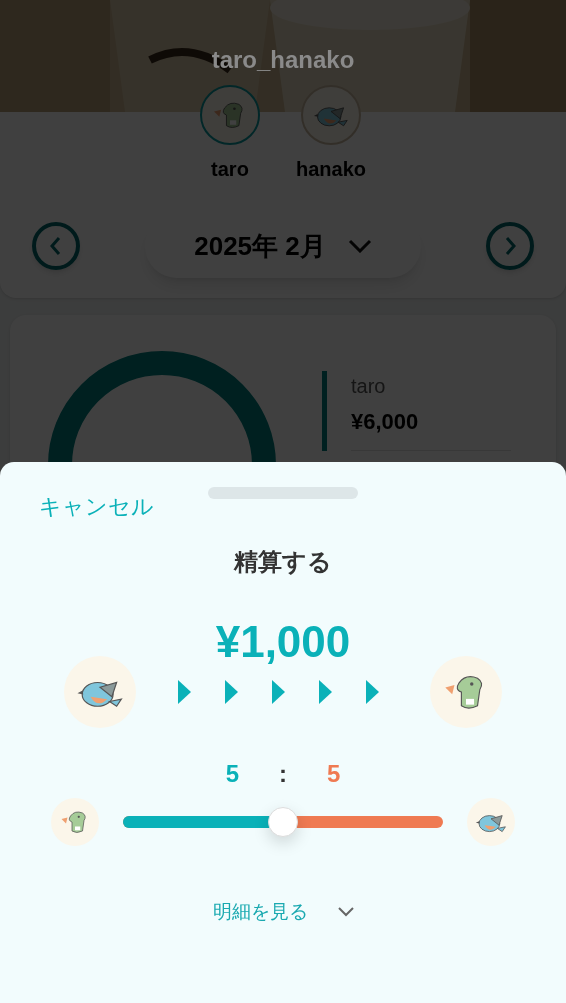  I want to click on settle-amount: ¥1,000, so click(283, 642).